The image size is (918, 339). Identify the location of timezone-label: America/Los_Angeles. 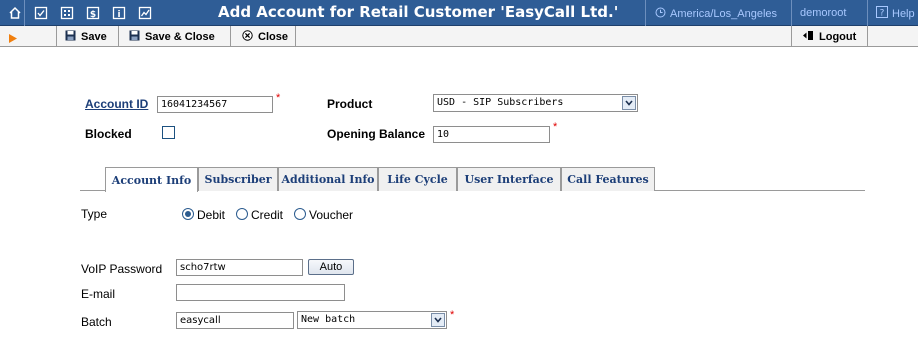
(724, 14).